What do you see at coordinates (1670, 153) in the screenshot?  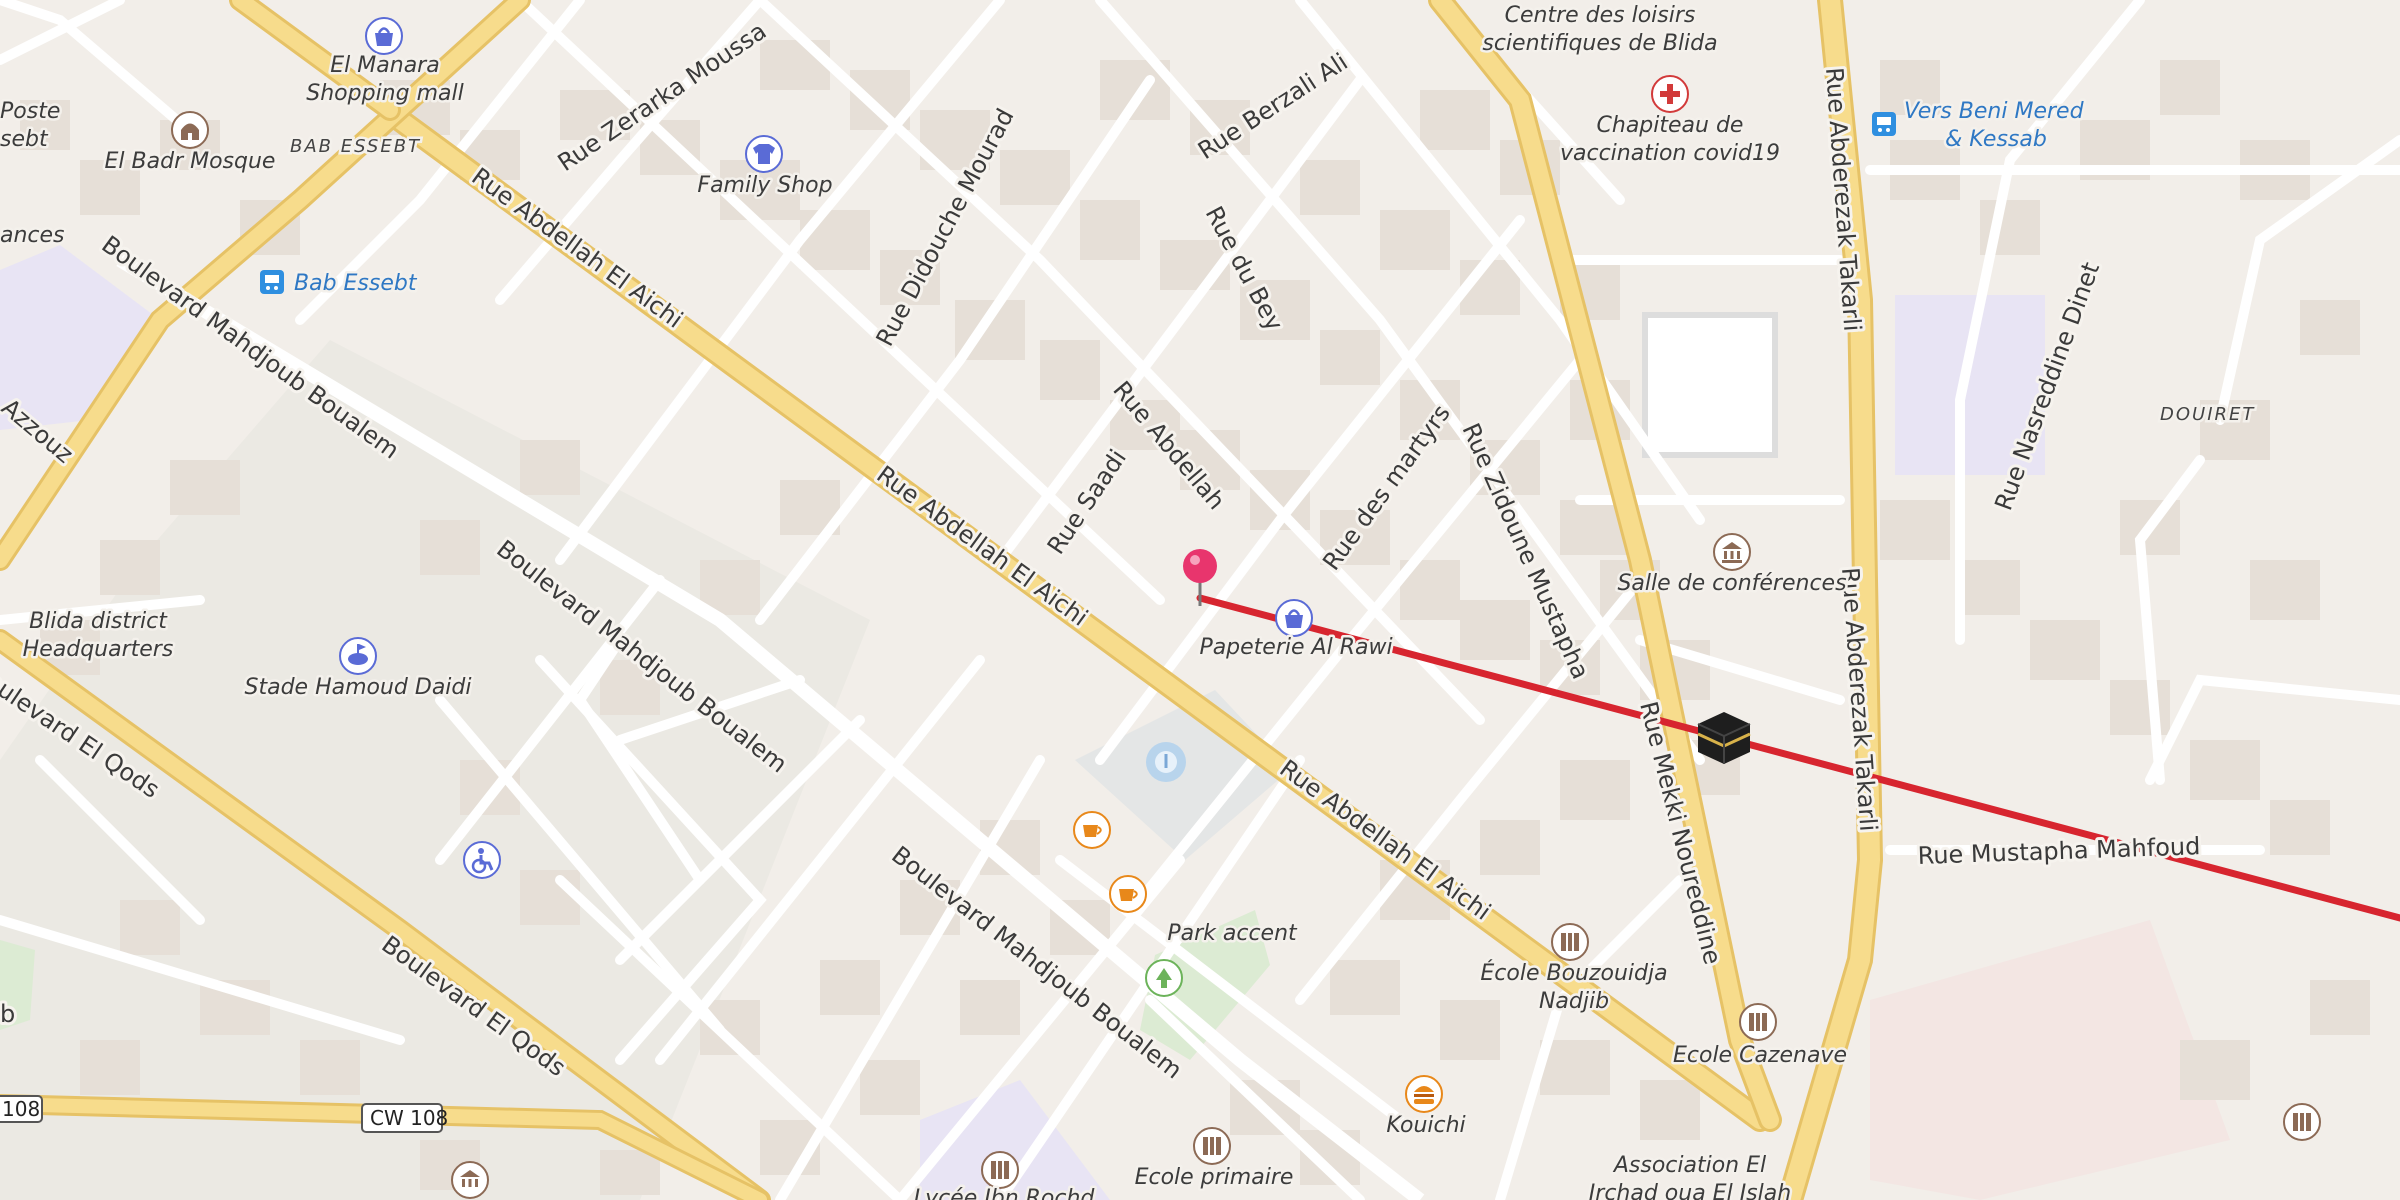 I see `poi-label: vaccination covid19` at bounding box center [1670, 153].